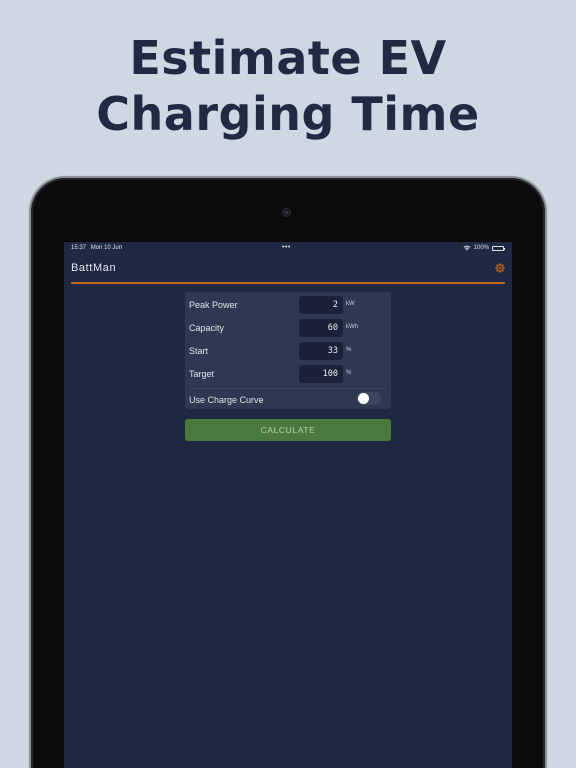  Describe the element at coordinates (321, 305) in the screenshot. I see `peak-power-input: 2` at that location.